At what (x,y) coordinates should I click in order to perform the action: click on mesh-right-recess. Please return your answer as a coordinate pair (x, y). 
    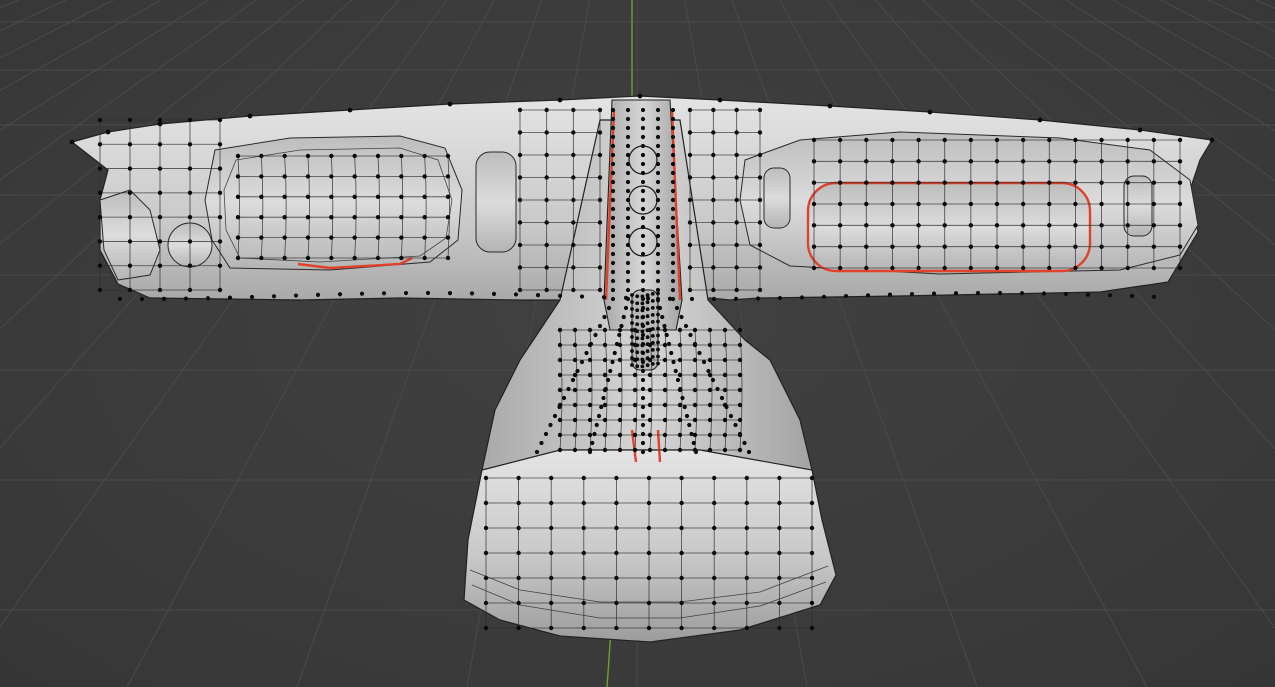
    Looking at the image, I should click on (949, 227).